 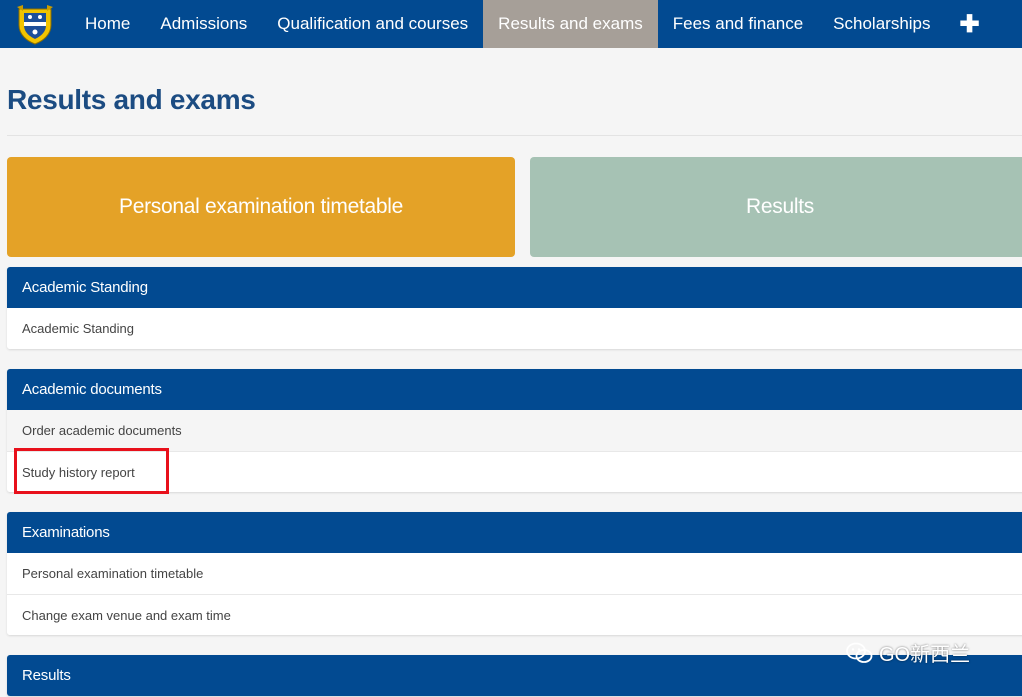 What do you see at coordinates (514, 328) in the screenshot?
I see `academic-standing-link: Academic Standing` at bounding box center [514, 328].